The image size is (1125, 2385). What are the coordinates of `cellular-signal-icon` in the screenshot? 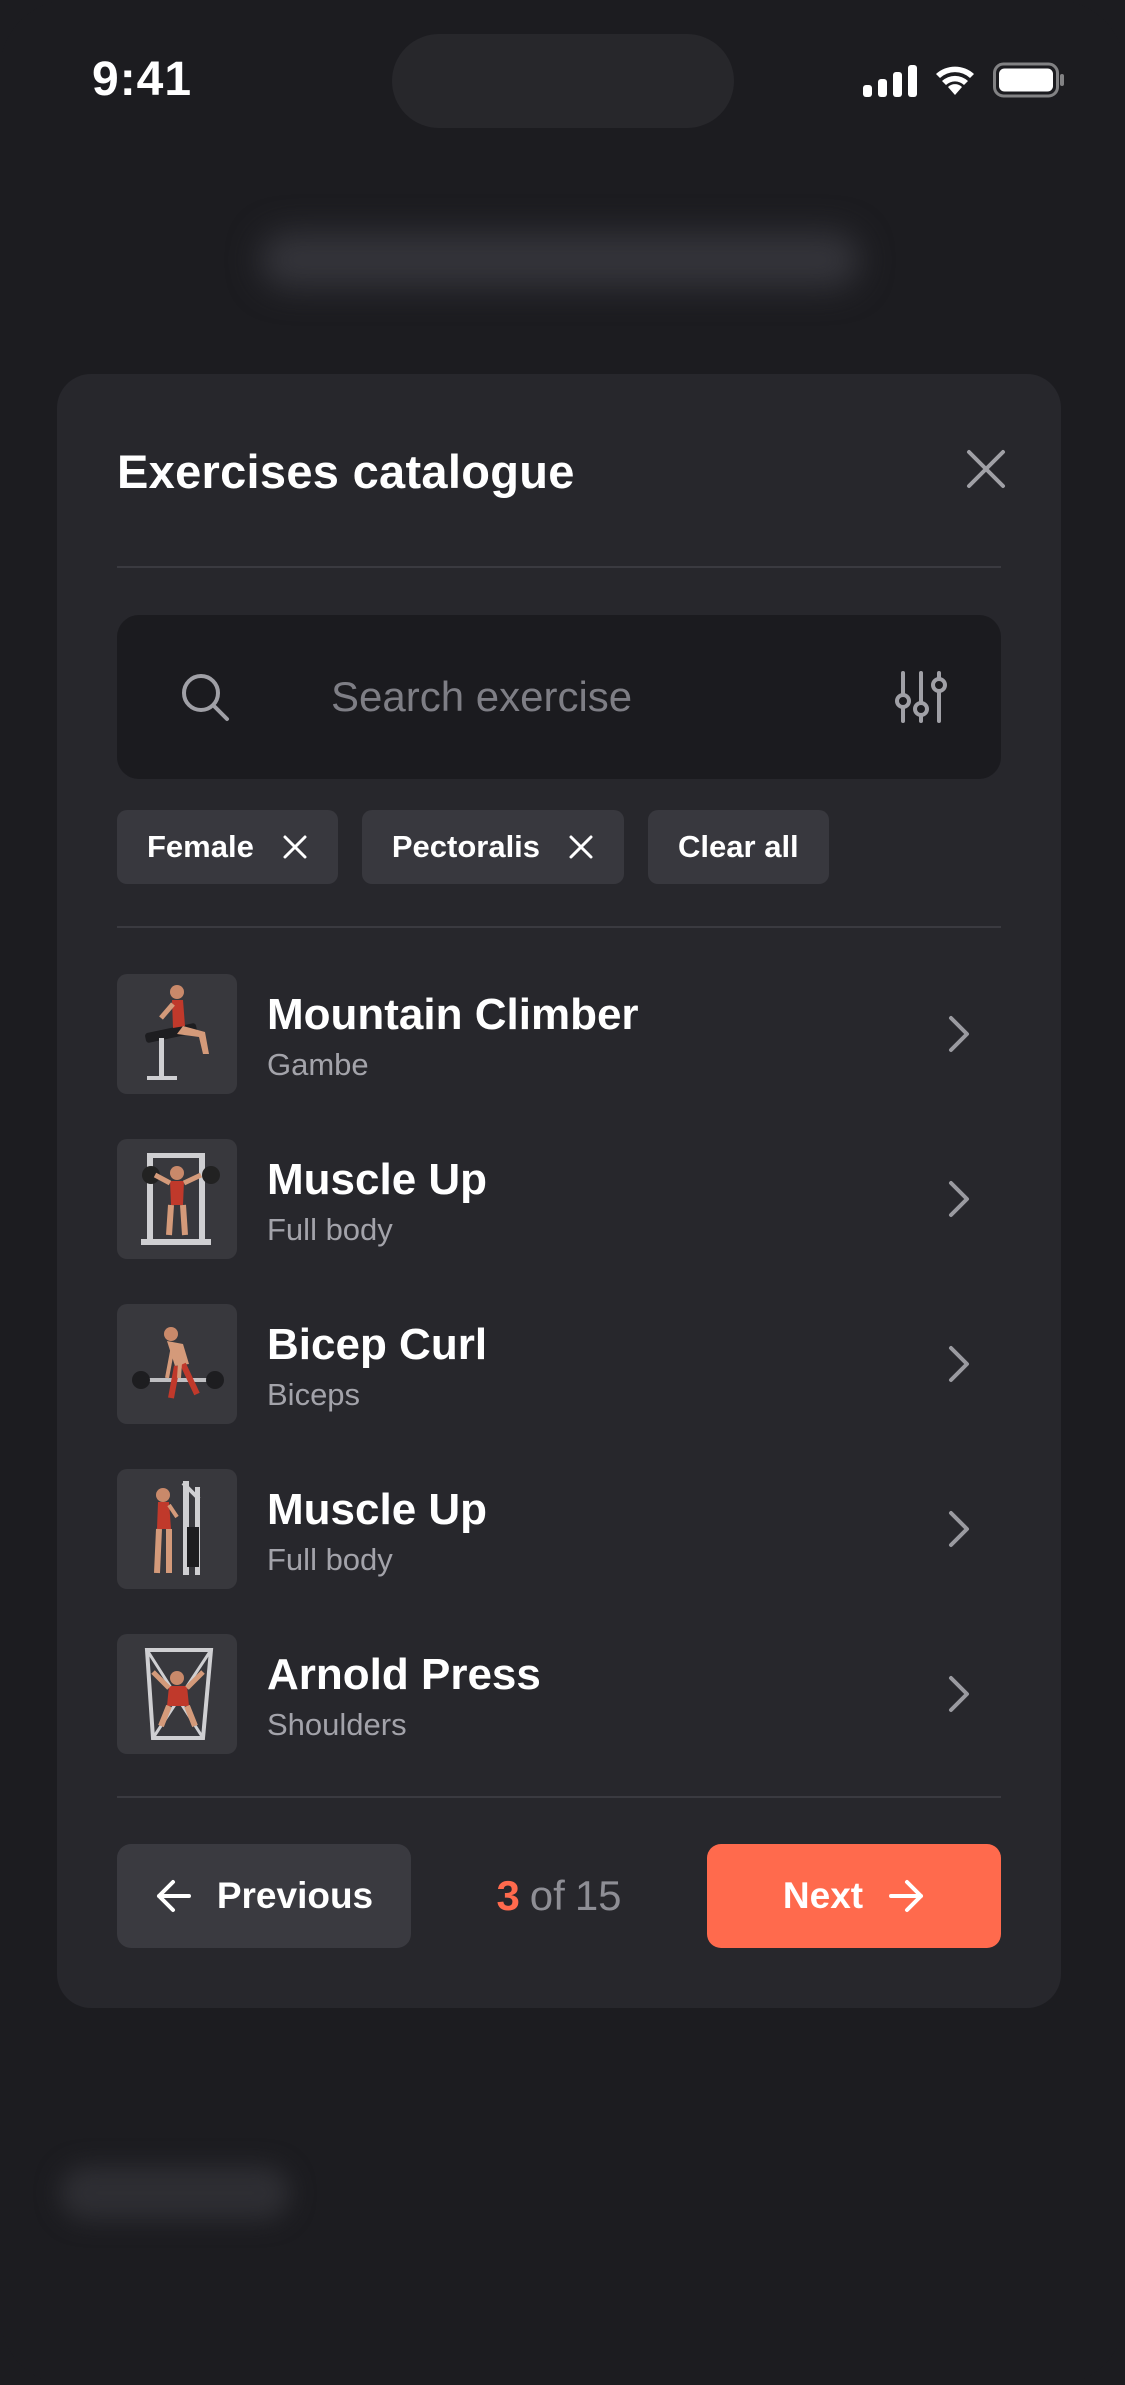 It's located at (890, 80).